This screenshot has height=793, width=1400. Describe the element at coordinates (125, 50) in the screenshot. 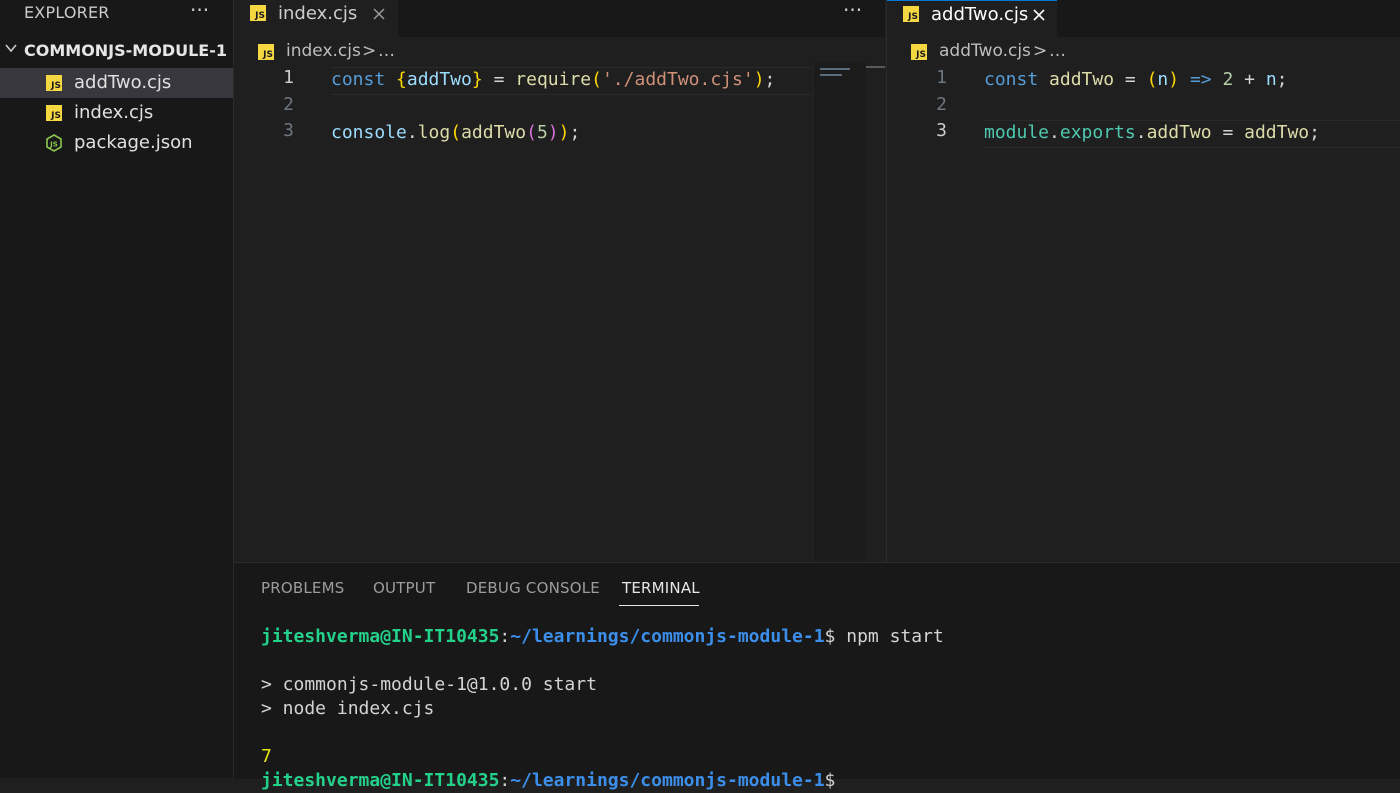

I see `folder-name: COMMONJS-MODULE-1` at that location.